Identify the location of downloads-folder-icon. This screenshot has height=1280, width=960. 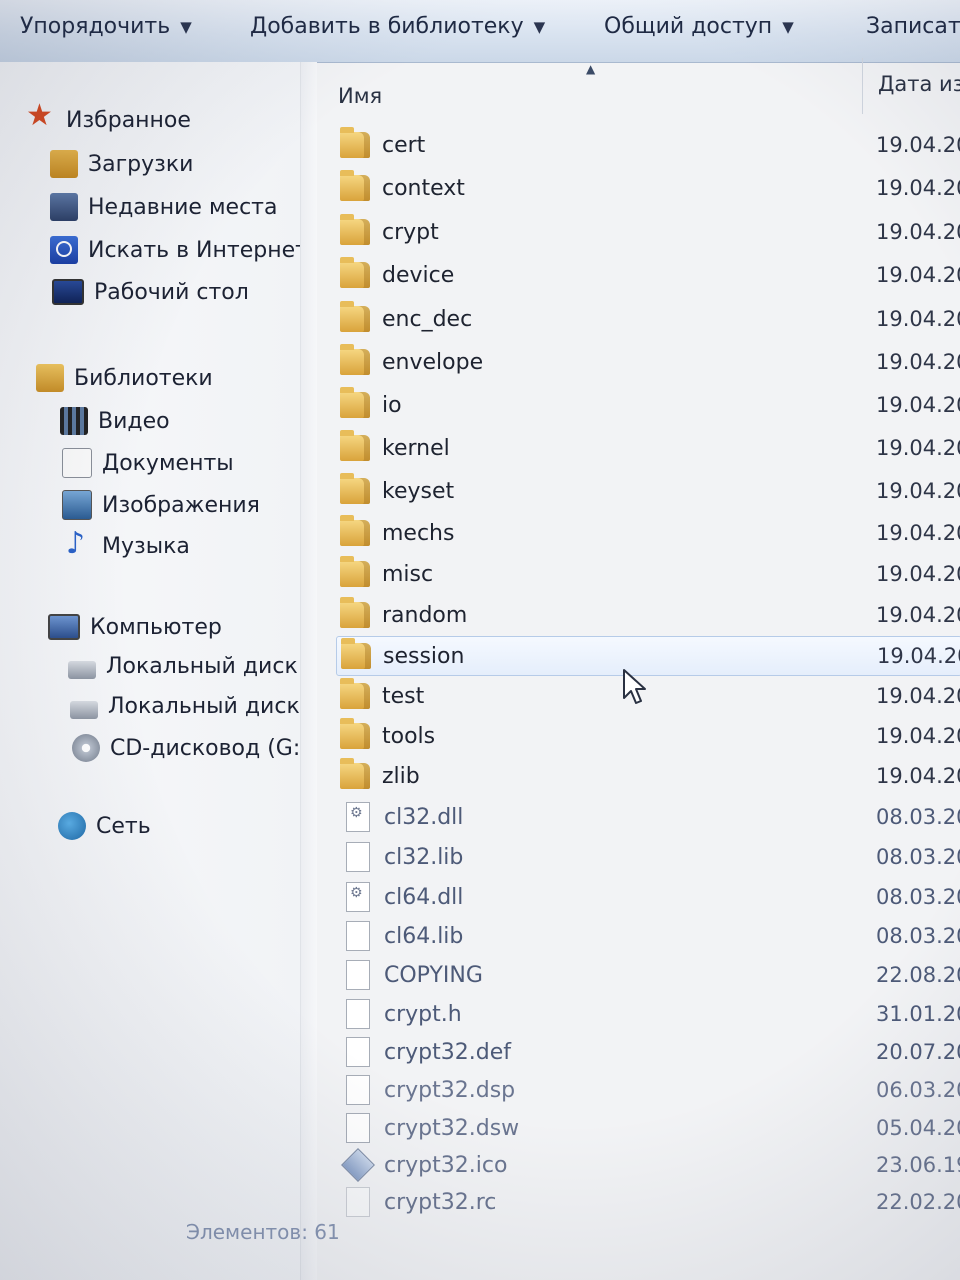
(64, 164).